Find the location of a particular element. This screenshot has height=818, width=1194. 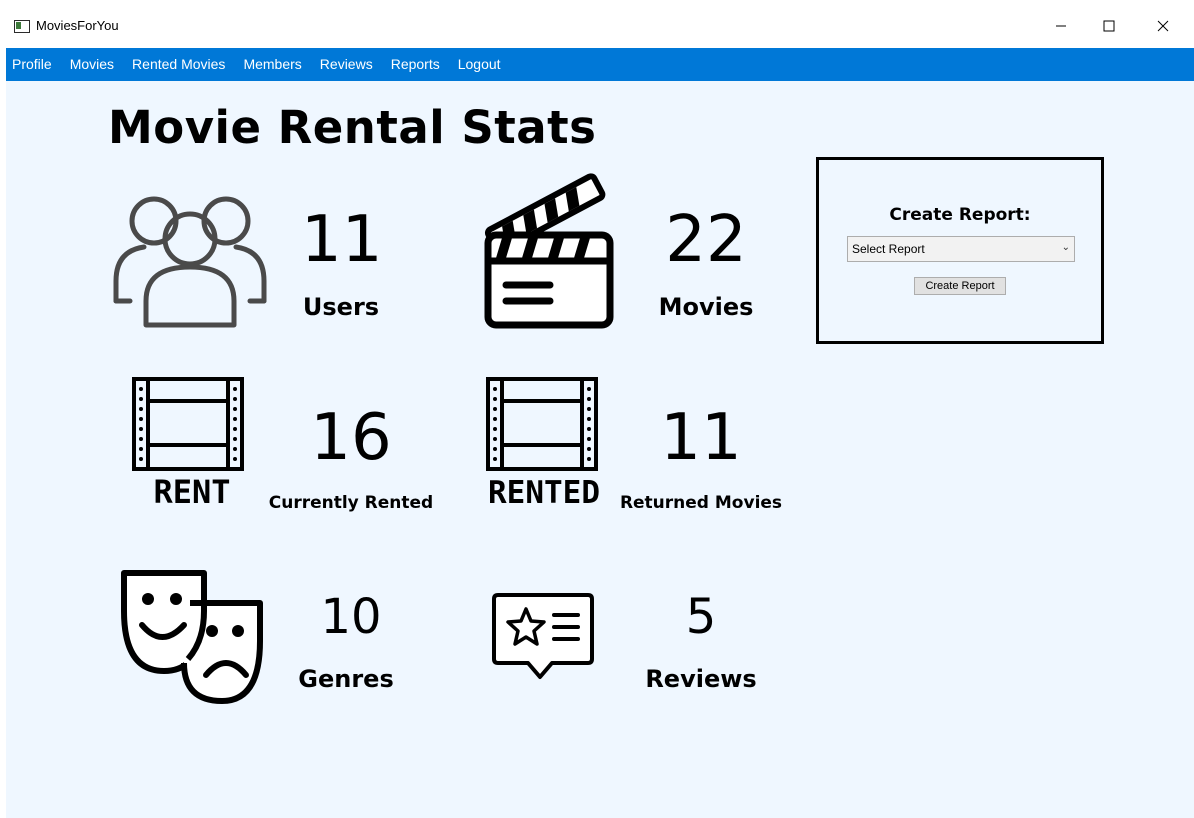

theater-masks-icon is located at coordinates (192, 637).